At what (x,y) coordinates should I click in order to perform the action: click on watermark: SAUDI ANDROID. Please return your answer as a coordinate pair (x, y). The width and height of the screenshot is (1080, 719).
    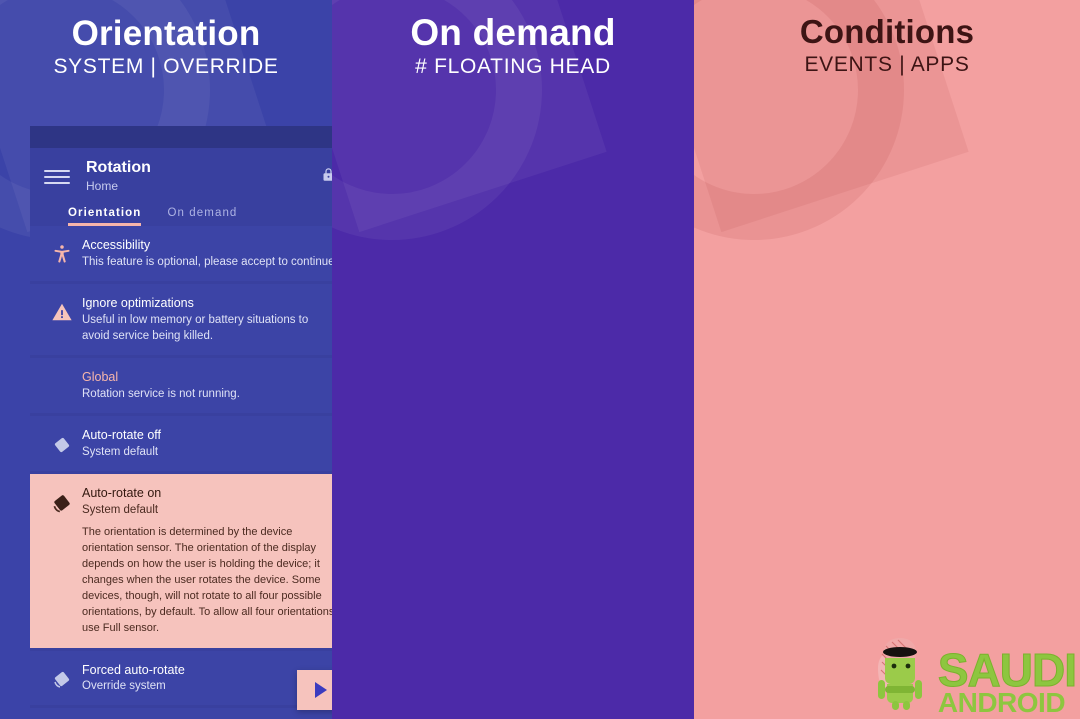
    Looking at the image, I should click on (973, 677).